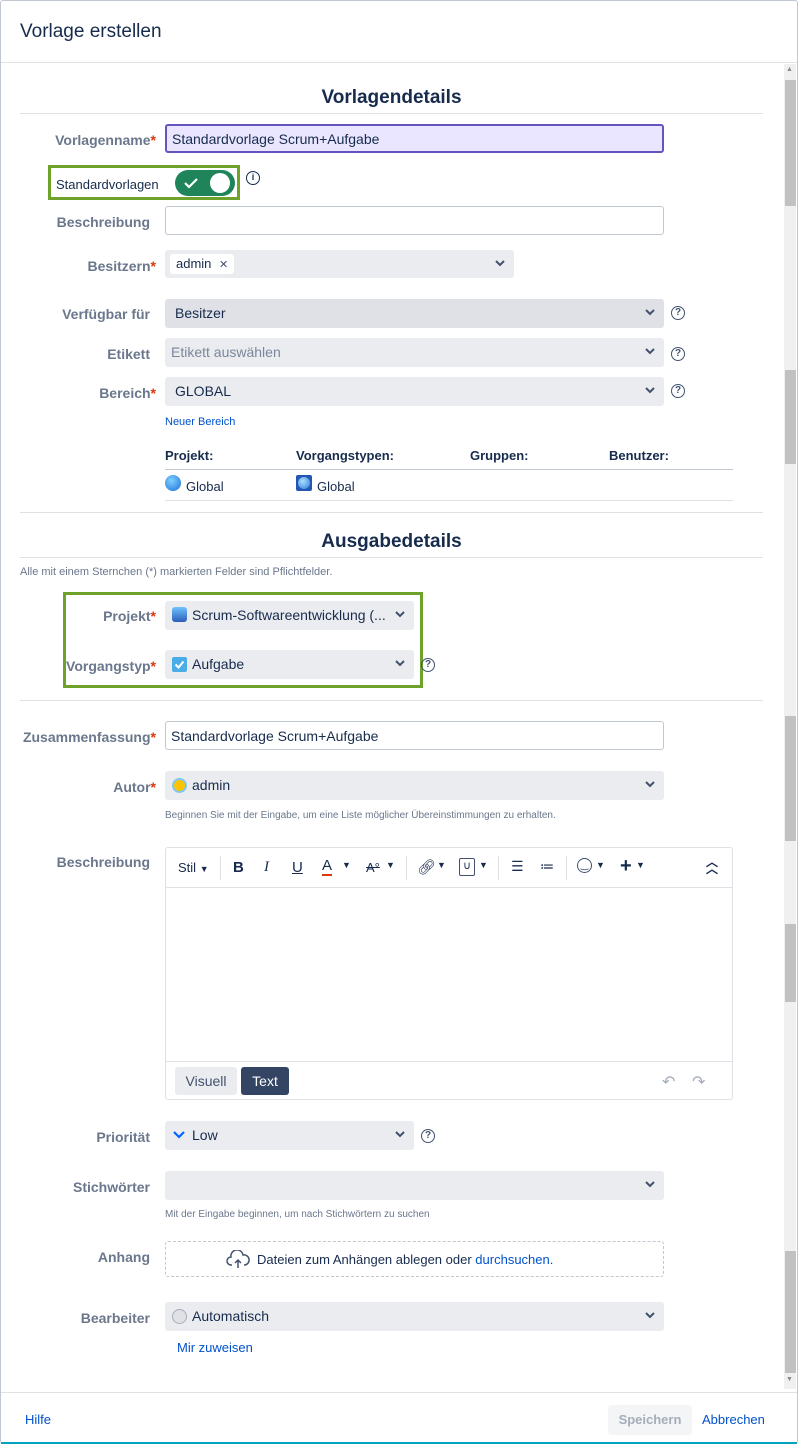 This screenshot has width=798, height=1444. Describe the element at coordinates (215, 1347) in the screenshot. I see `assign-to-me-link: Mir zuweisen` at that location.